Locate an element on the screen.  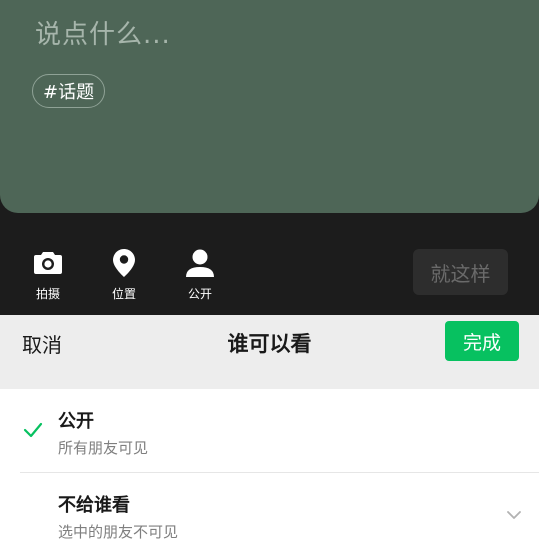
option-subtitle: 所有朋友可见 is located at coordinates (103, 448).